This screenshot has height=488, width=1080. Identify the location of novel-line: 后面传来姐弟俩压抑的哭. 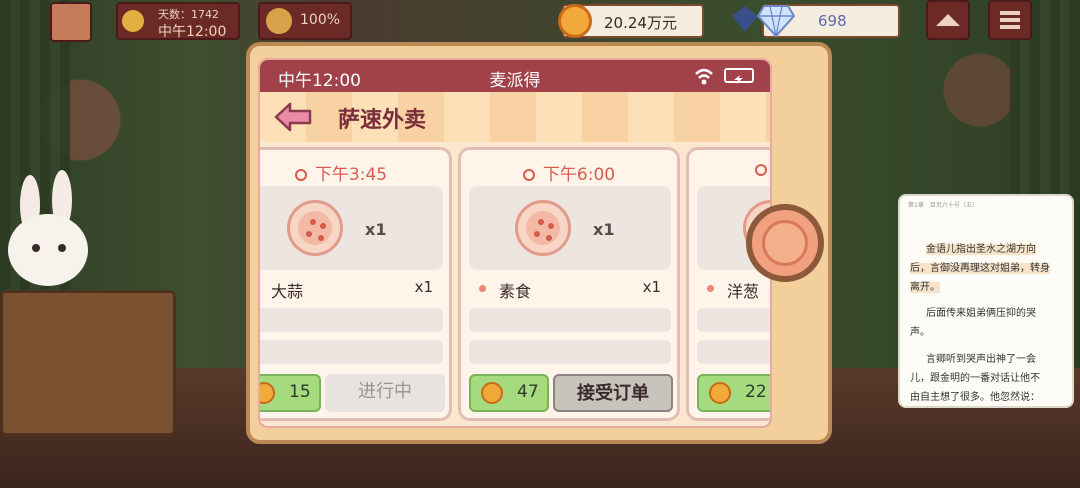
(981, 313).